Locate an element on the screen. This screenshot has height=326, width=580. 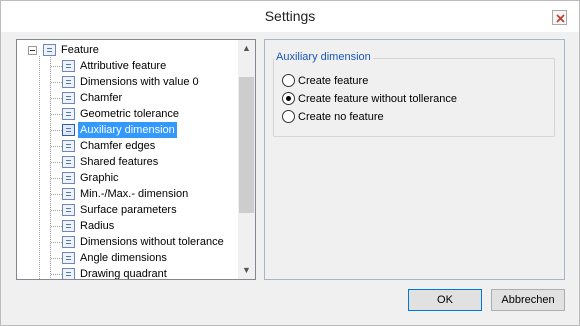
tree-item-label: Surface parameters is located at coordinates (128, 210).